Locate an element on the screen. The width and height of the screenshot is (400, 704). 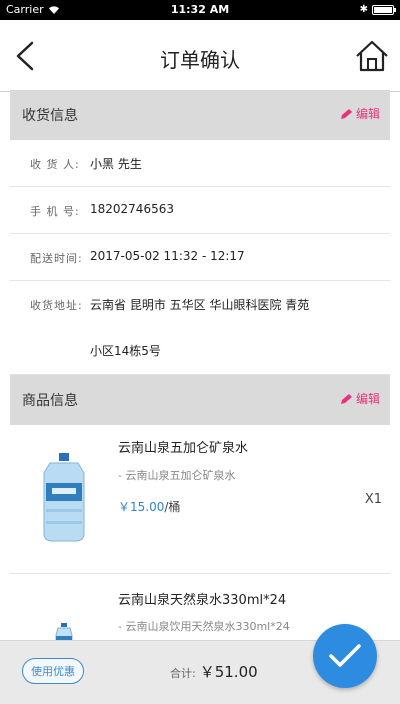
order-total: 合计: ￥51.00 is located at coordinates (214, 671).